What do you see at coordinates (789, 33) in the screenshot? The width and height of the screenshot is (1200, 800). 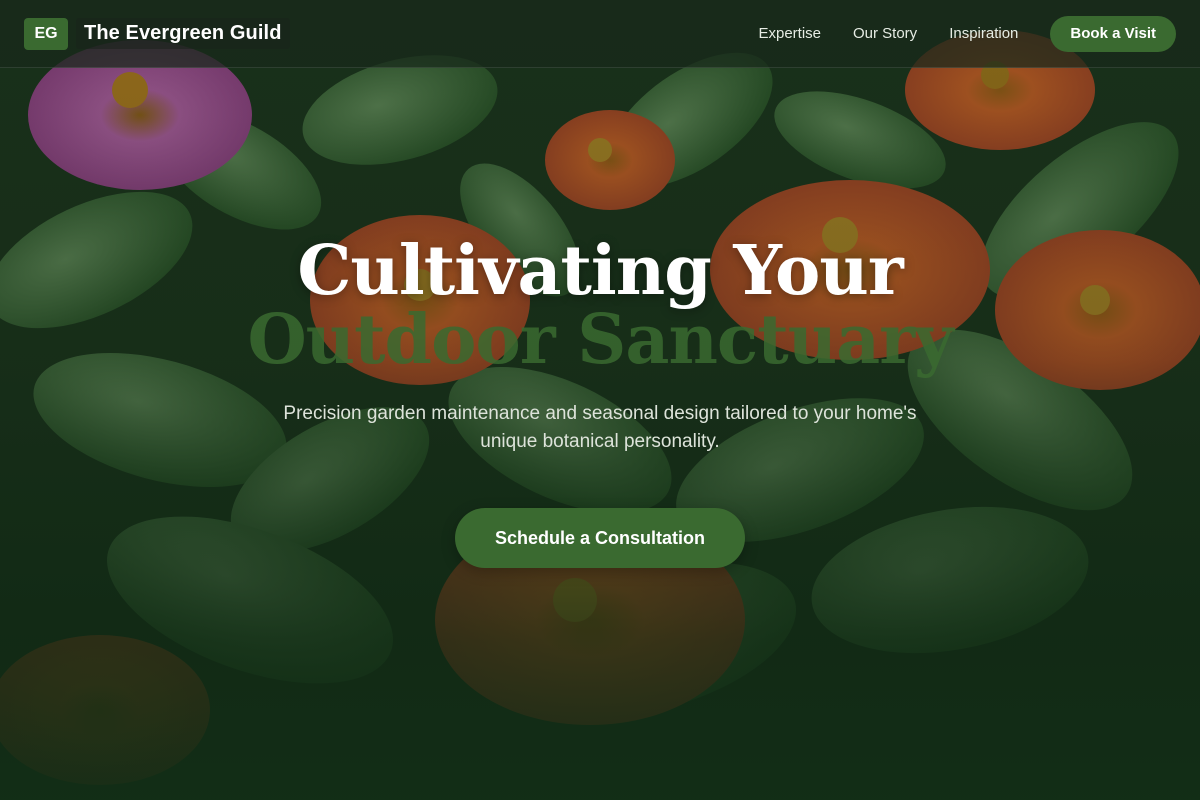 I see `nav-link-expertise: Expertise` at bounding box center [789, 33].